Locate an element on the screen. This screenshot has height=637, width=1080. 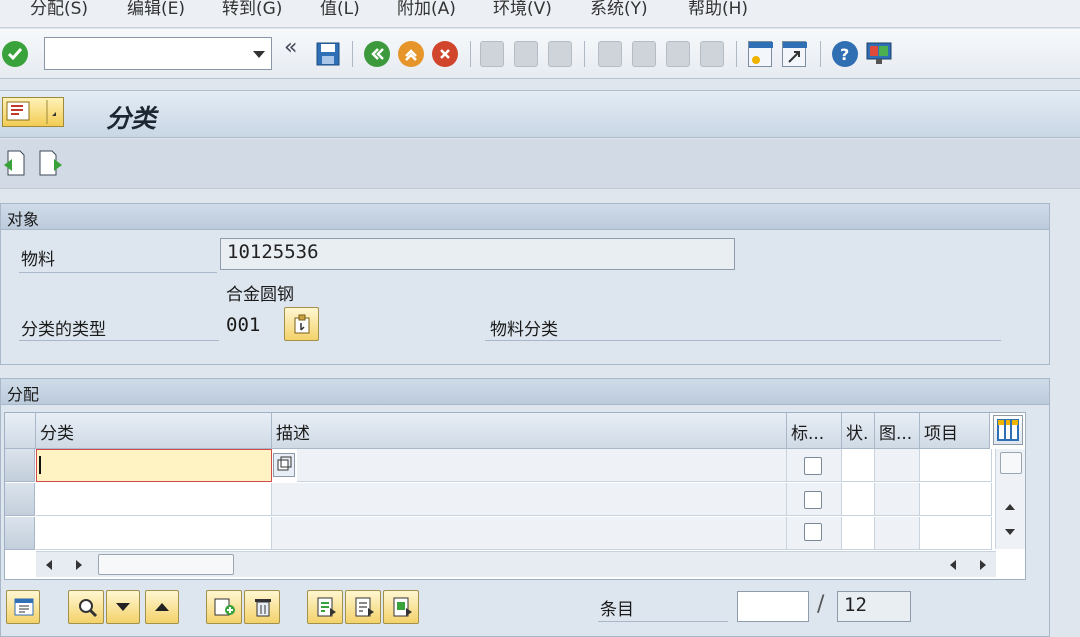
value-help-icon is located at coordinates (284, 465).